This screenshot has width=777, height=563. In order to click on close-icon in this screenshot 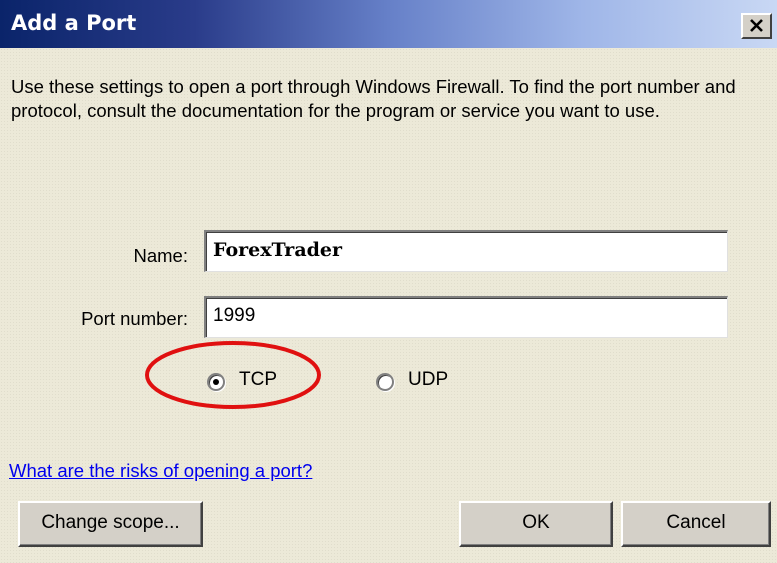, I will do `click(756, 25)`.